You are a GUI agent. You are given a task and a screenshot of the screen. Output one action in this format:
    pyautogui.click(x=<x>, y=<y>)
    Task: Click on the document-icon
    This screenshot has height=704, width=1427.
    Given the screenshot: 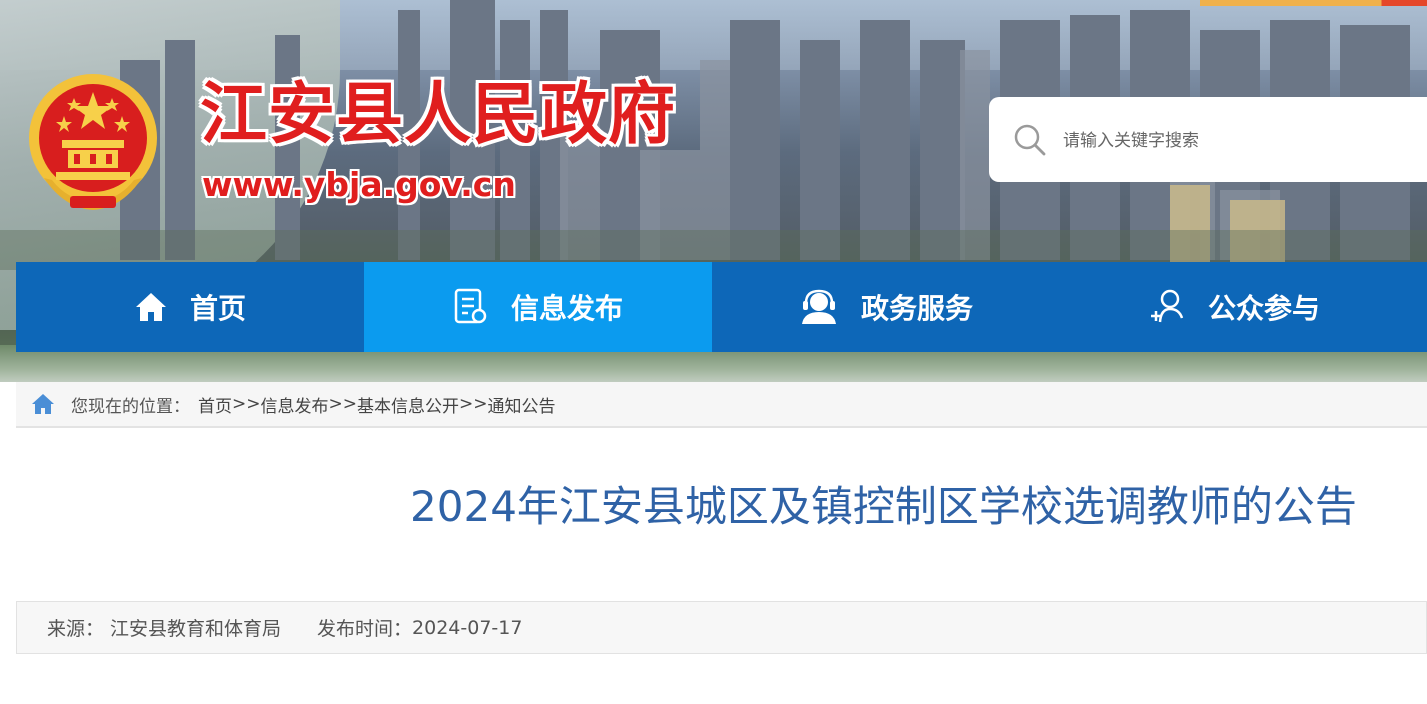 What is the action you would take?
    pyautogui.click(x=470, y=306)
    